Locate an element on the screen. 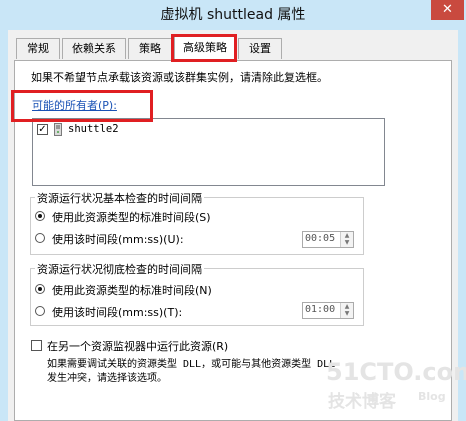 This screenshot has width=466, height=421. list-item: ✓ shuttle2 is located at coordinates (137, 130).